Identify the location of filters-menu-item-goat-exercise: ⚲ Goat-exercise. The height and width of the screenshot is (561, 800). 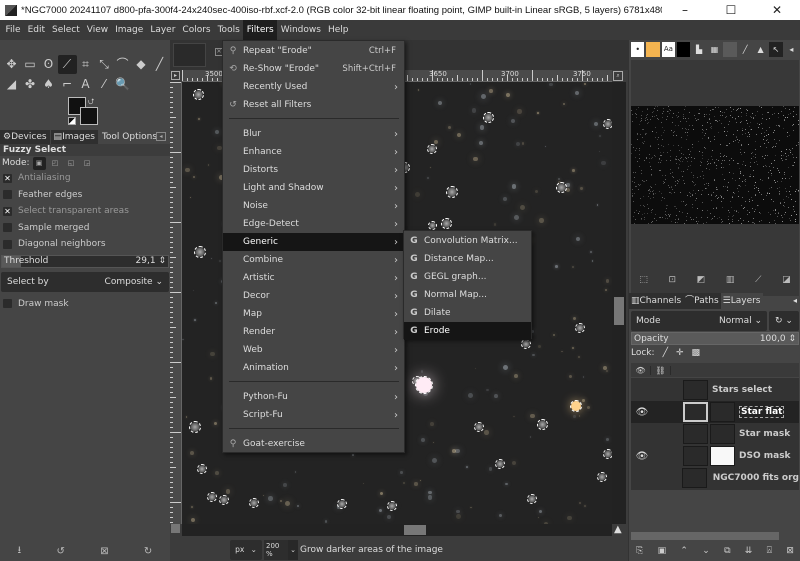
(313, 444).